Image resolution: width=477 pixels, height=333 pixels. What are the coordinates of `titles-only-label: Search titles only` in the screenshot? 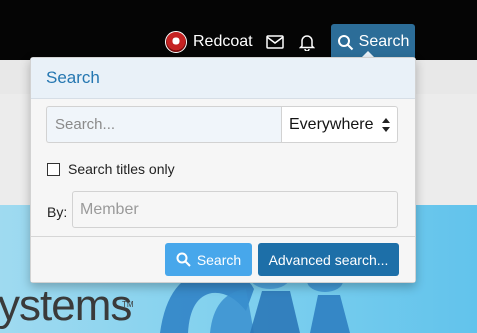 It's located at (121, 169).